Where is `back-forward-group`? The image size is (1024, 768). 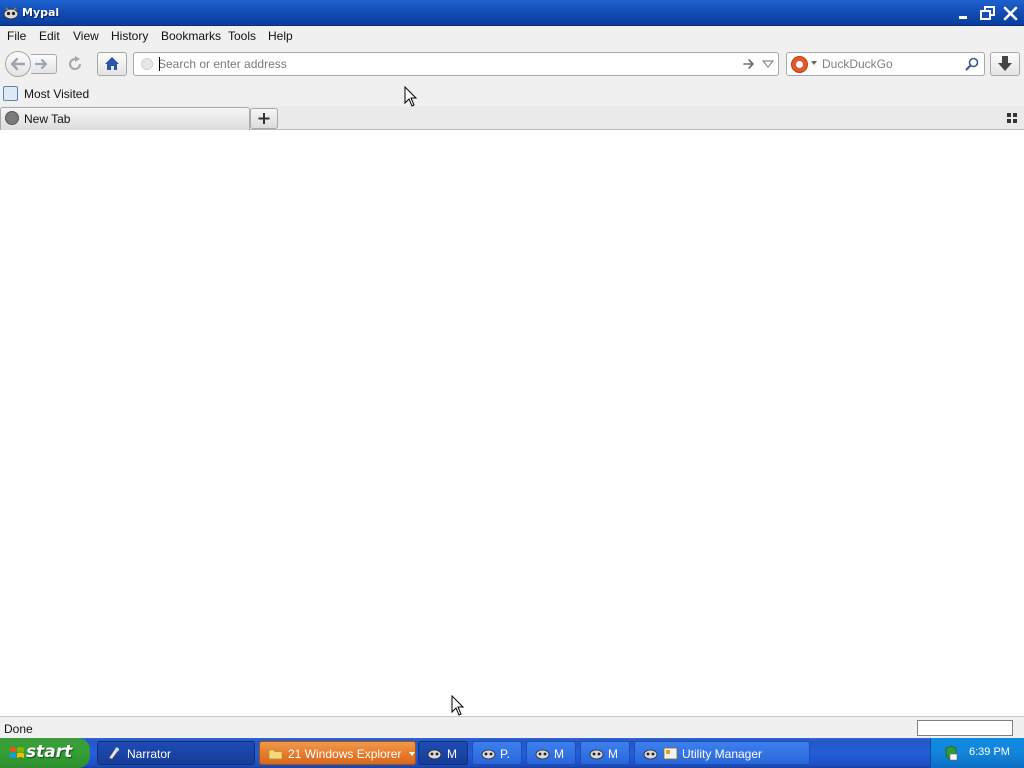
back-forward-group is located at coordinates (31, 64).